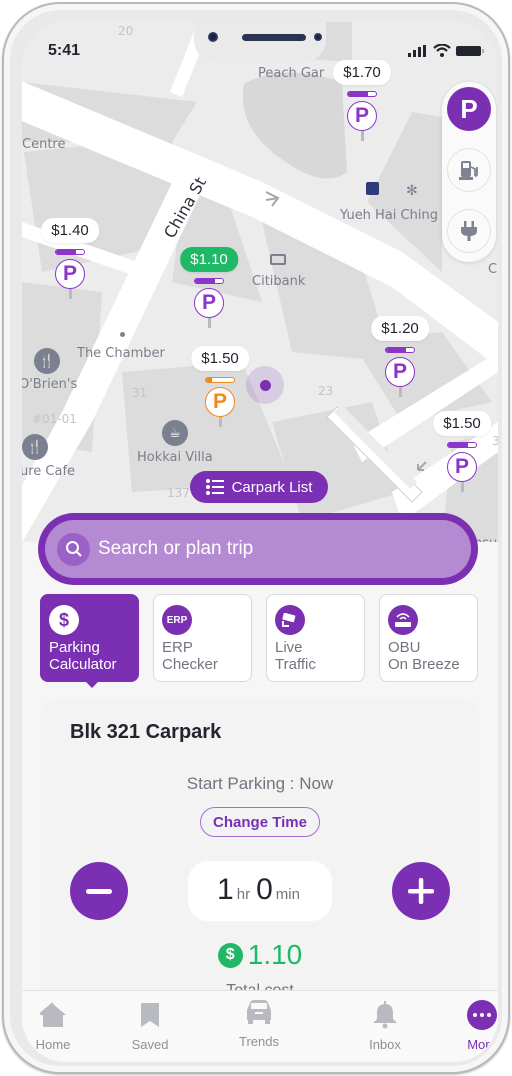 This screenshot has width=512, height=1076. I want to click on carpark-price: $1.10, so click(209, 259).